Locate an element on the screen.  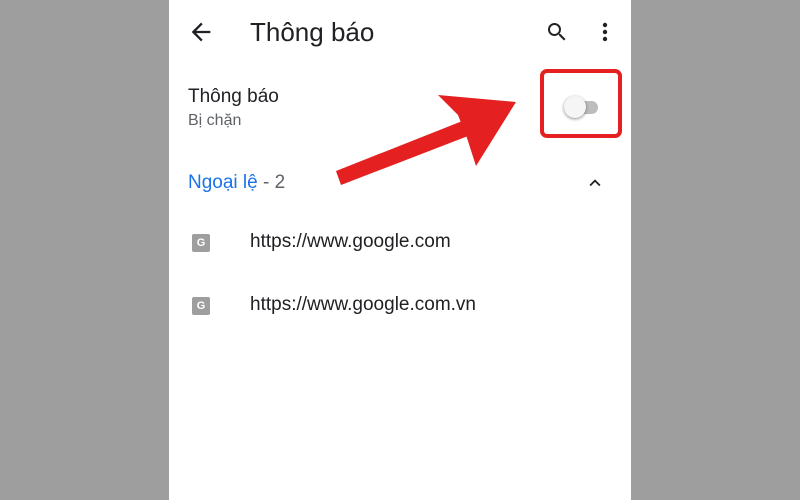
exceptions-count: - 2 is located at coordinates (271, 182).